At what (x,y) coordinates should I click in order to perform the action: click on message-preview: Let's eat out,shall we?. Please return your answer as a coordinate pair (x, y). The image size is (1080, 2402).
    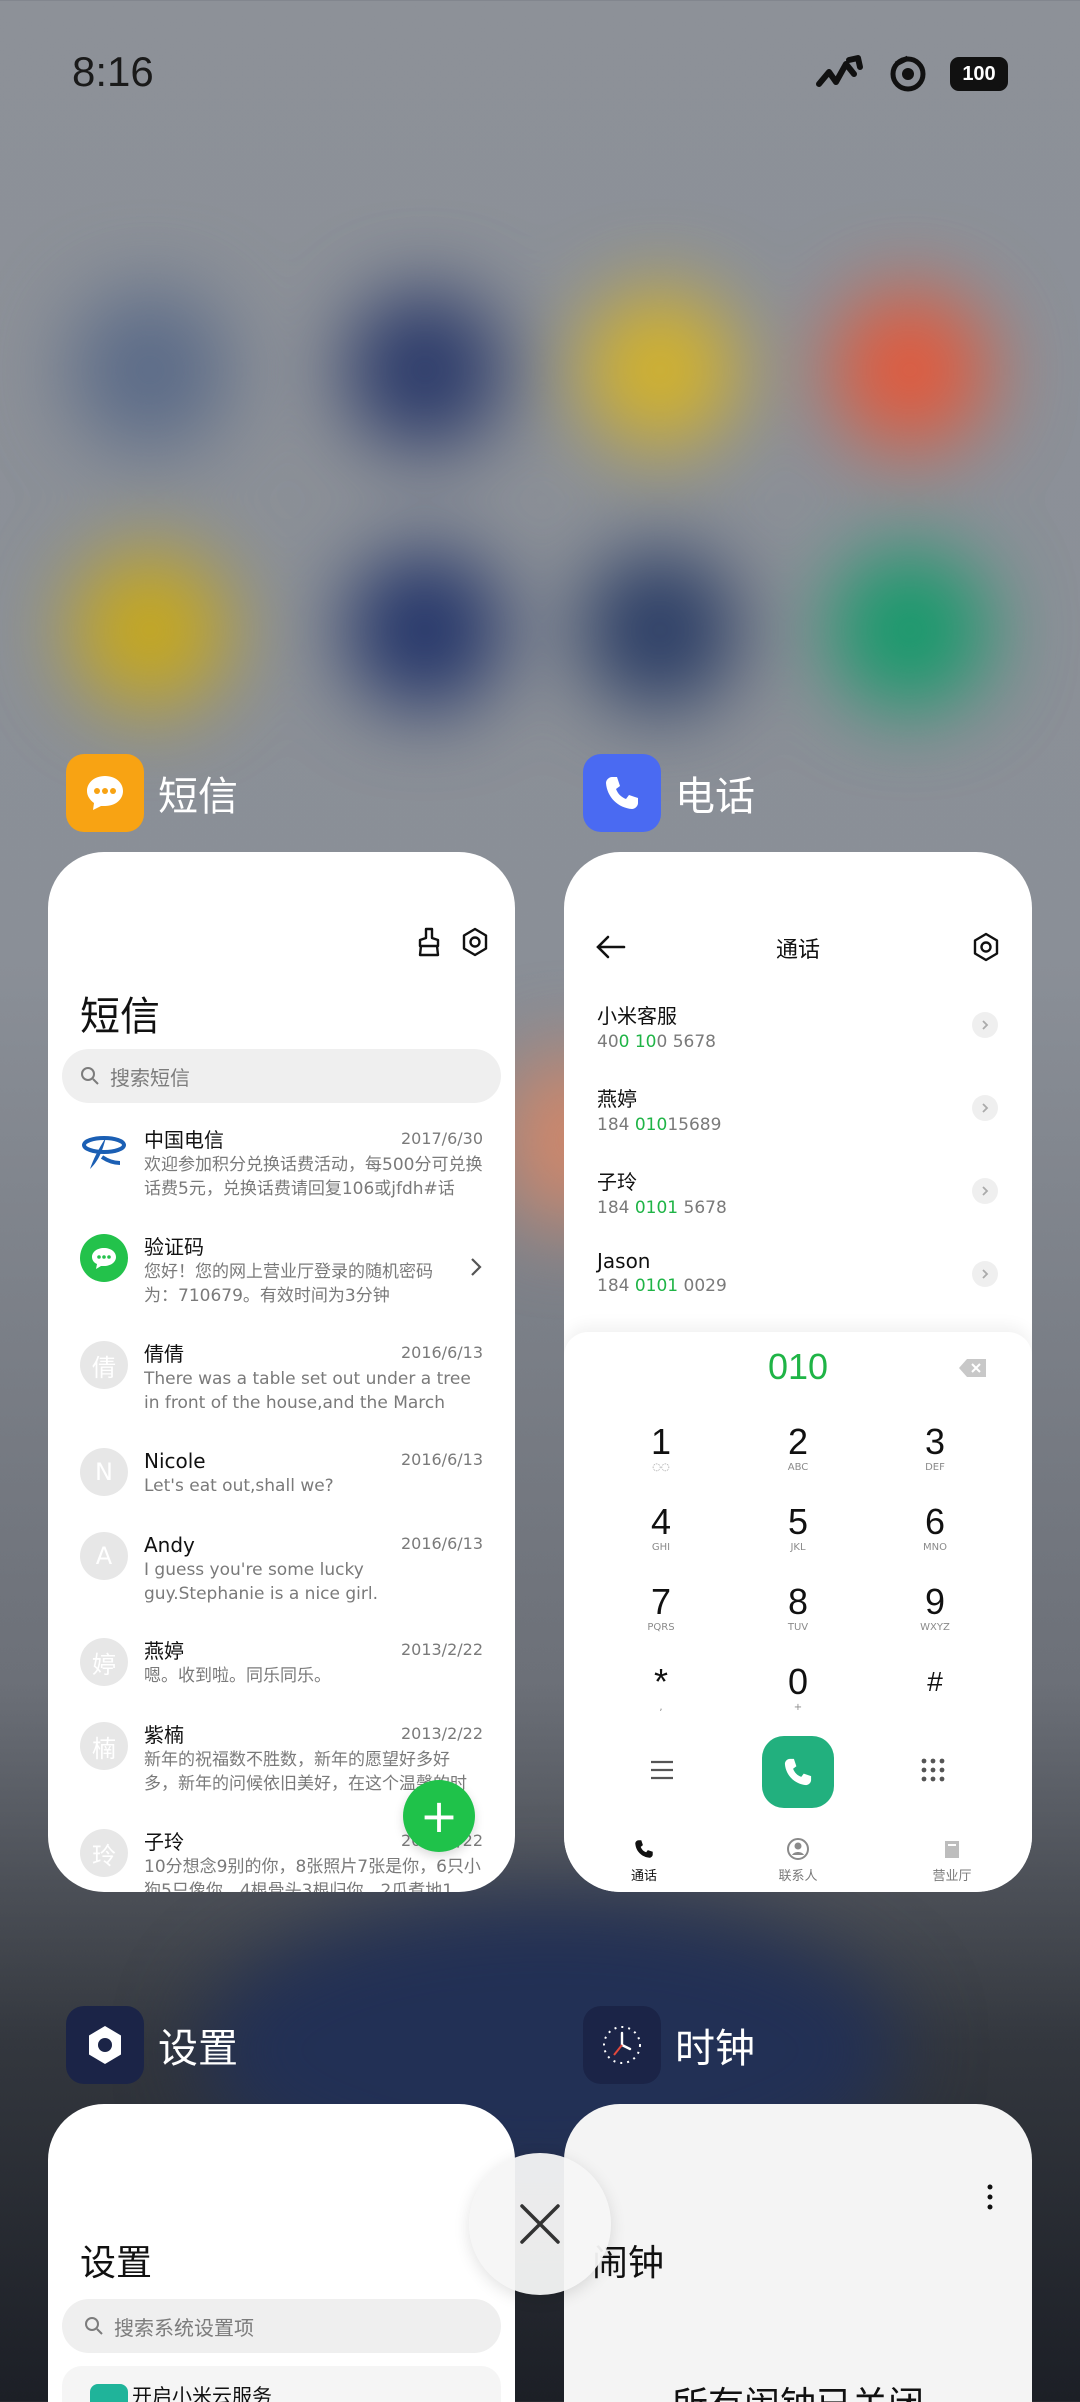
    Looking at the image, I should click on (239, 1486).